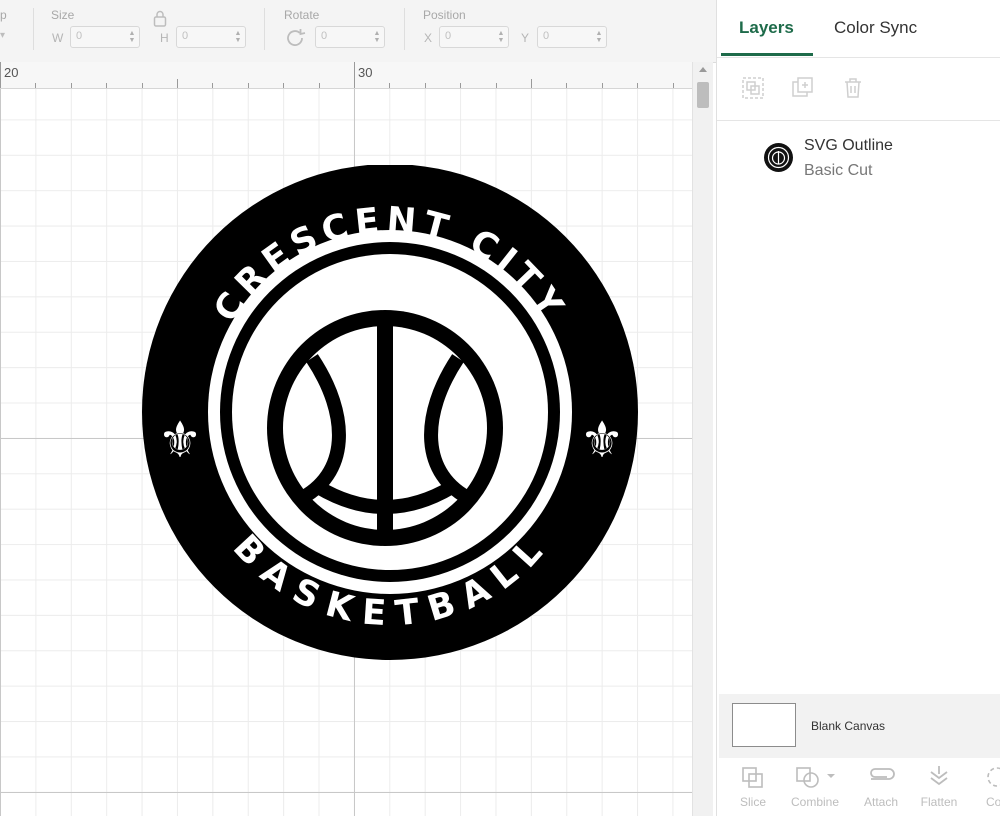 This screenshot has width=1000, height=816. What do you see at coordinates (703, 69) in the screenshot?
I see `scroll-up-arrow-icon` at bounding box center [703, 69].